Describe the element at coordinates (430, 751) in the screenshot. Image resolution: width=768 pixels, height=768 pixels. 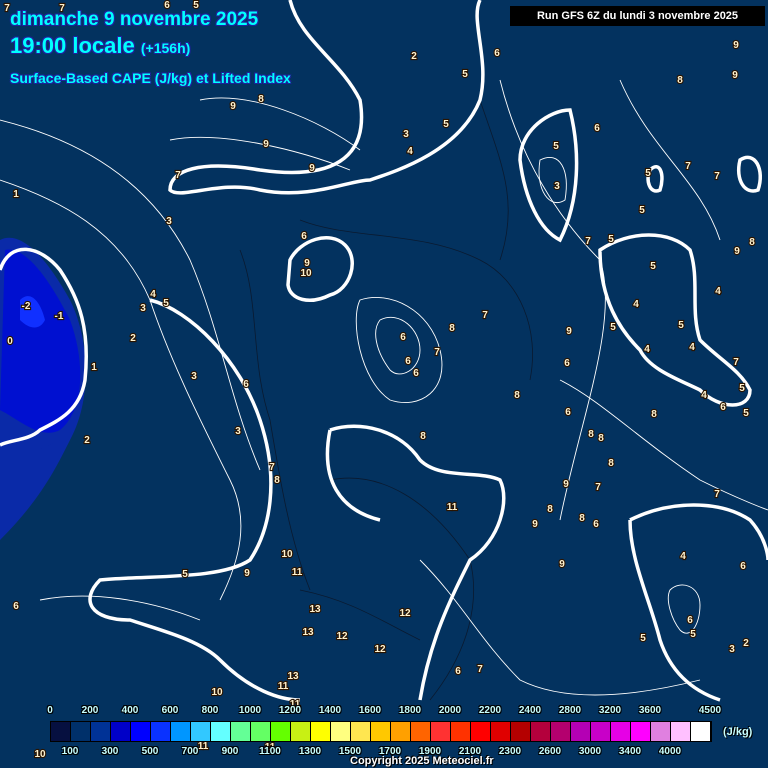
I see `legend-tick-bottom: 1900` at that location.